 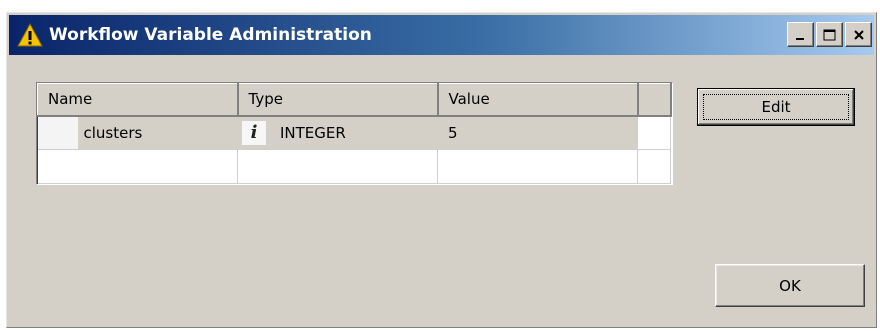 What do you see at coordinates (313, 132) in the screenshot?
I see `variable-type: INTEGER` at bounding box center [313, 132].